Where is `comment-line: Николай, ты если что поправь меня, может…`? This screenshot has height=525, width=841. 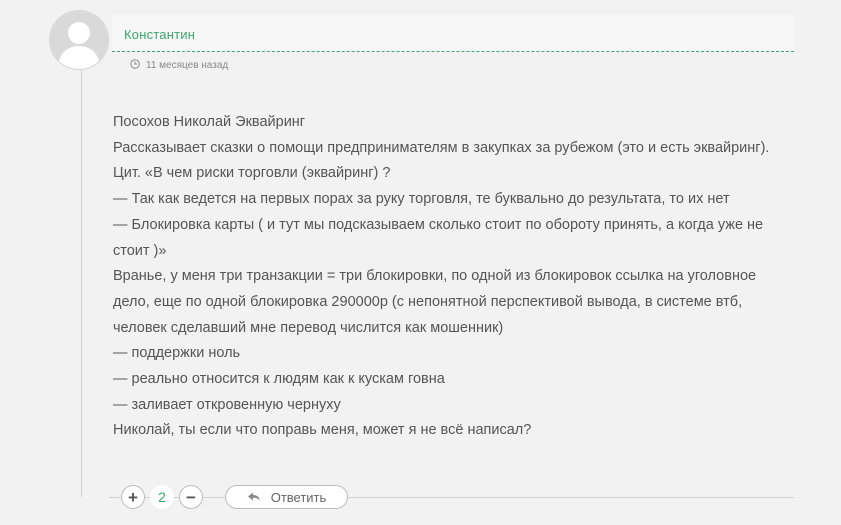
comment-line: Николай, ты если что поправь меня, может… is located at coordinates (322, 430).